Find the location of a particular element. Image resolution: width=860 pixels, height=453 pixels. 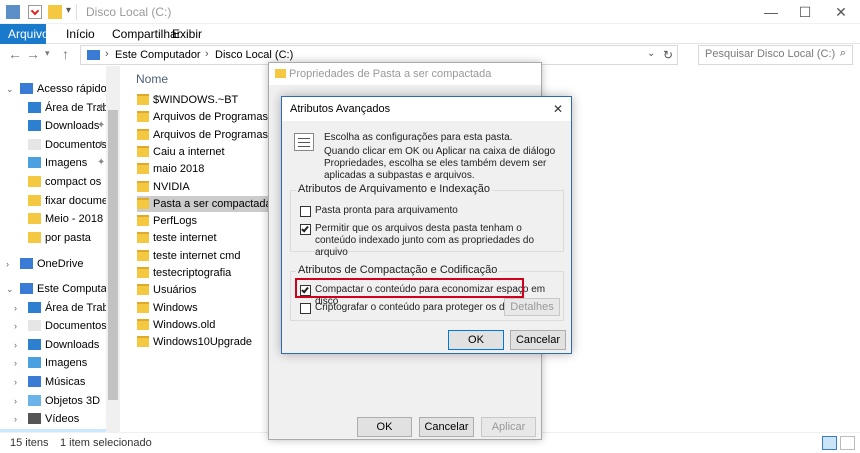

sidebar-item-label: Meio - 2018 is located at coordinates (74, 219).